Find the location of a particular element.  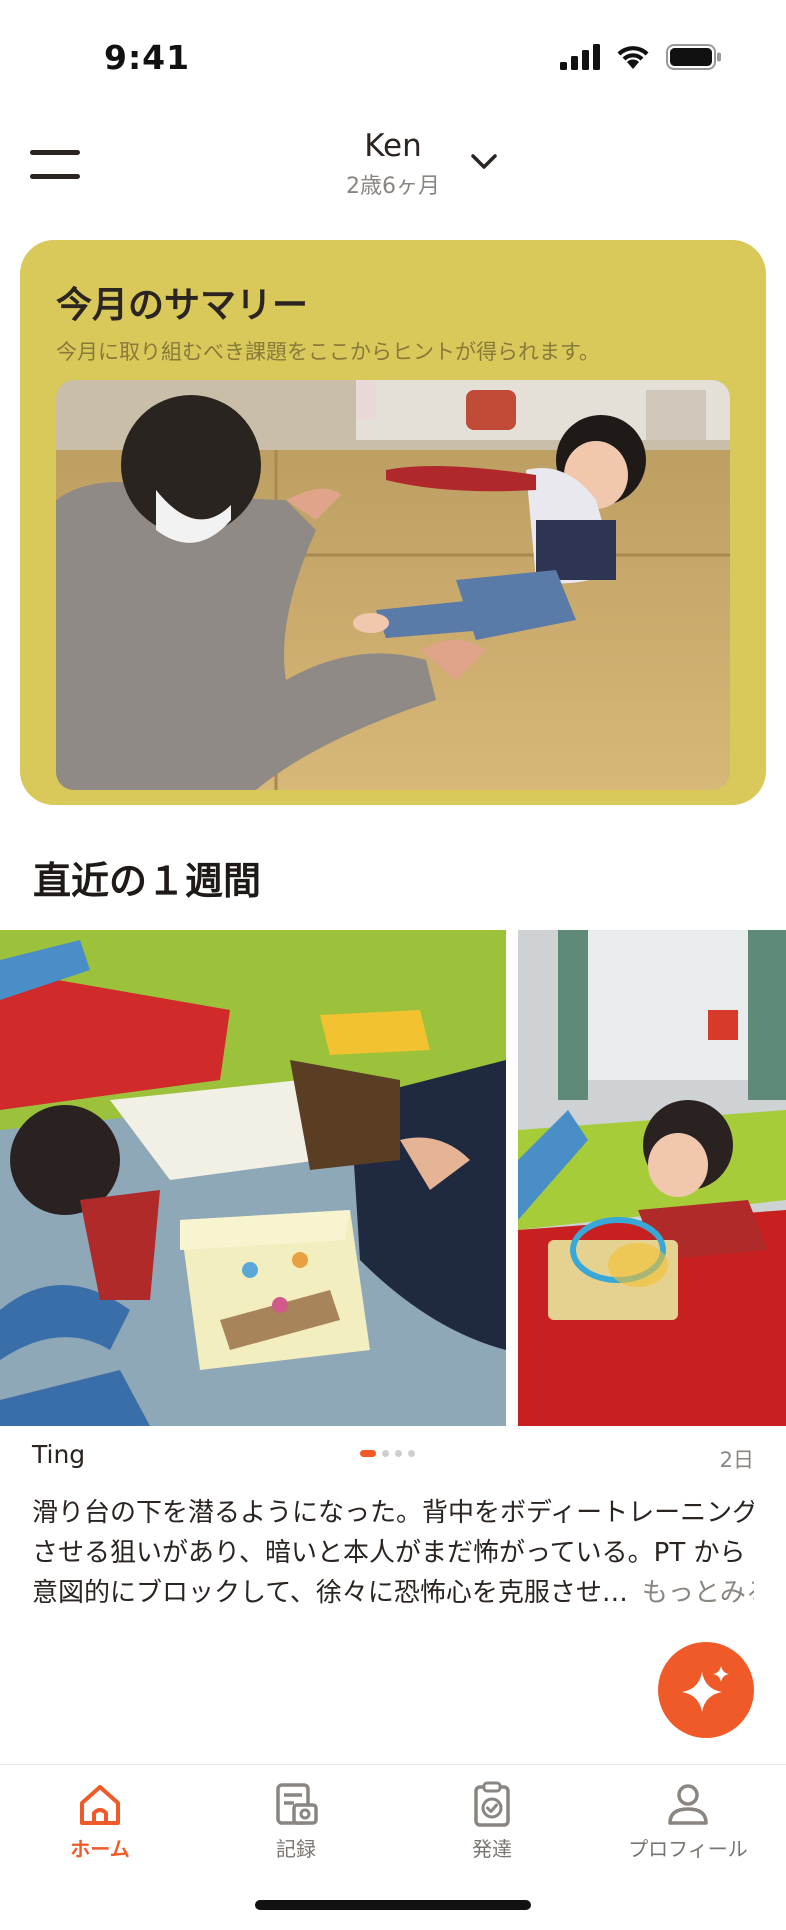

read-more-link: もっとみる is located at coordinates (698, 1593).